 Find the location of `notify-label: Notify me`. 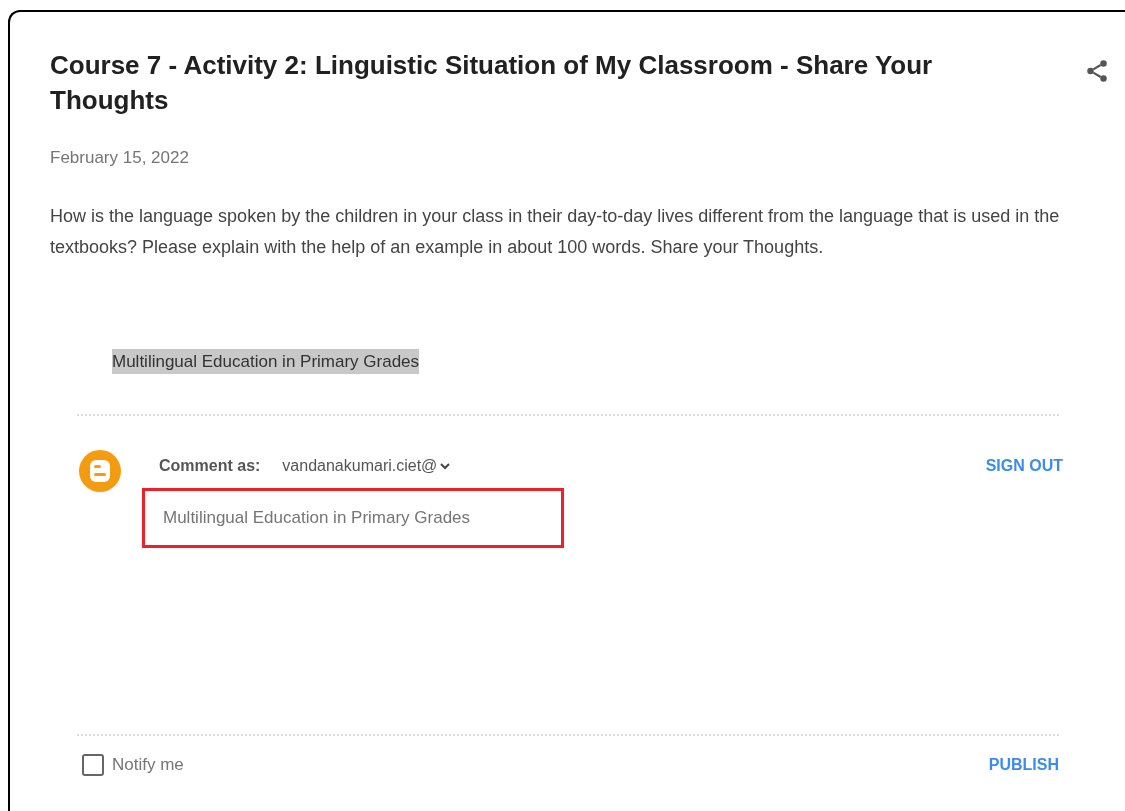

notify-label: Notify me is located at coordinates (148, 765).